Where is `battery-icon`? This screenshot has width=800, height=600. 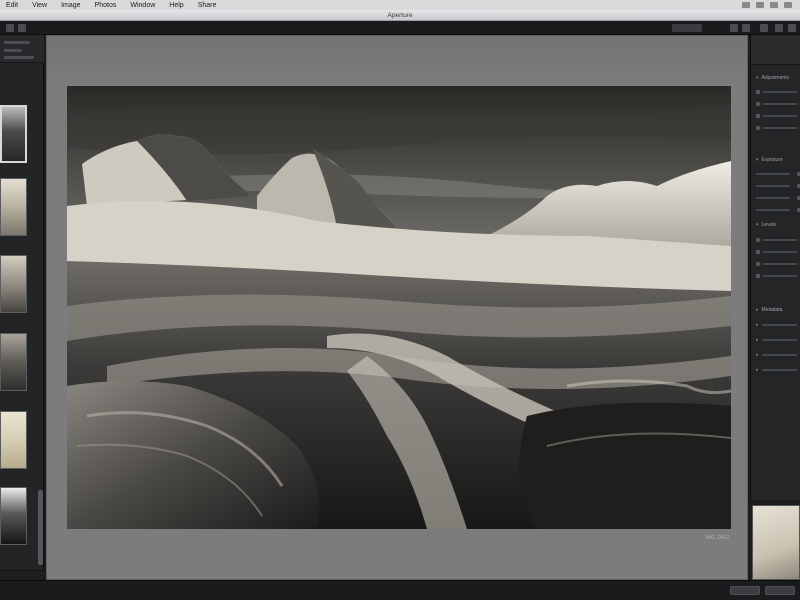
battery-icon is located at coordinates (760, 5).